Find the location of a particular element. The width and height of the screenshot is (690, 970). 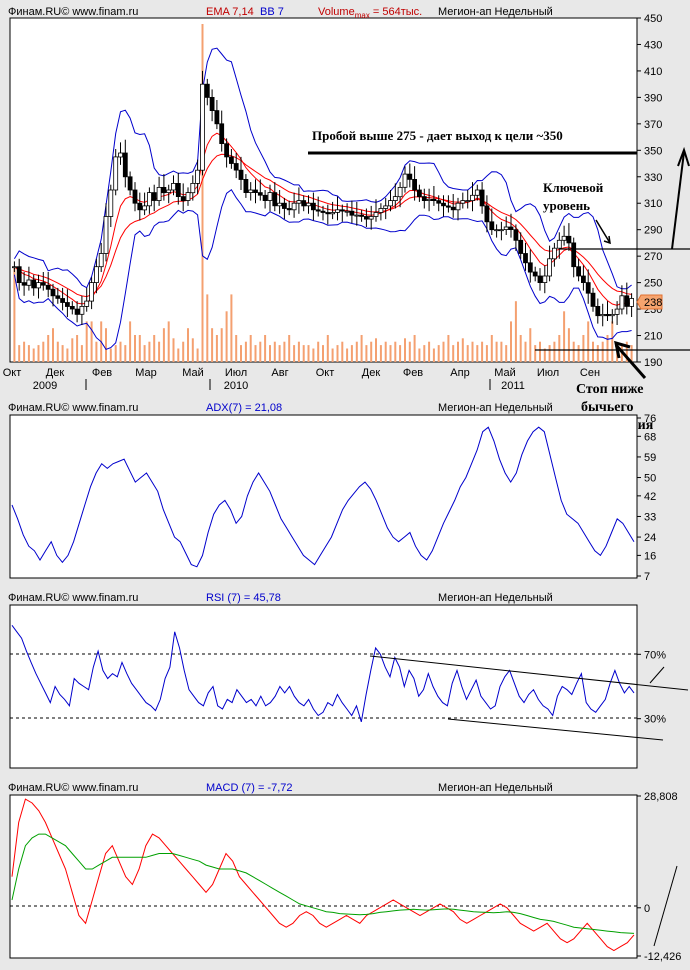

volume-label: Volumemax = 564тыс. is located at coordinates (370, 13).